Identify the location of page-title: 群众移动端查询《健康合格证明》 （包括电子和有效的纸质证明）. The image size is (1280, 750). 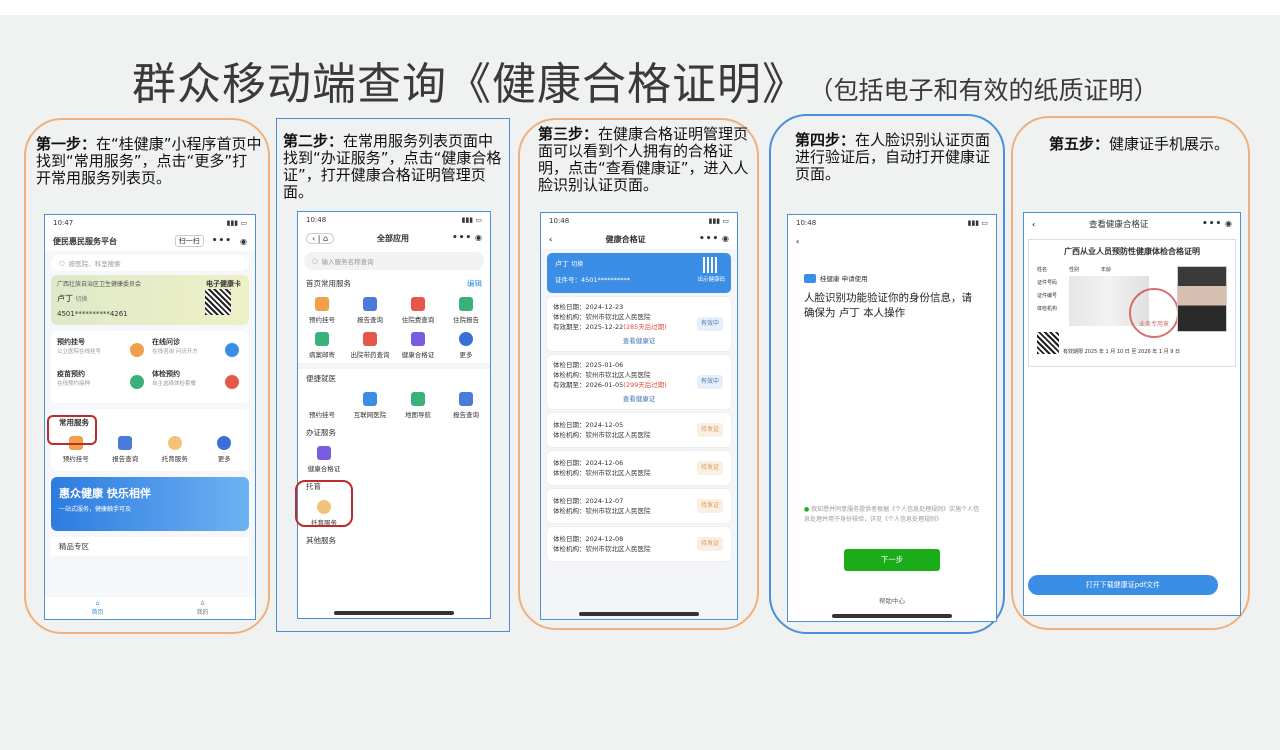
(645, 80).